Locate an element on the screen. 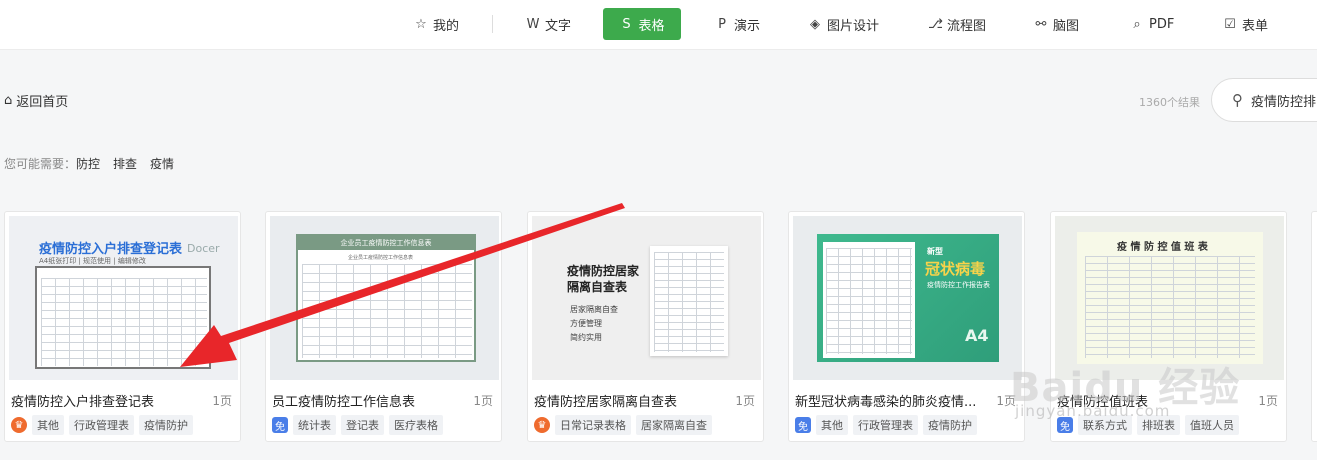 The image size is (1317, 460). tag-chip: 医疗表格 is located at coordinates (416, 425).